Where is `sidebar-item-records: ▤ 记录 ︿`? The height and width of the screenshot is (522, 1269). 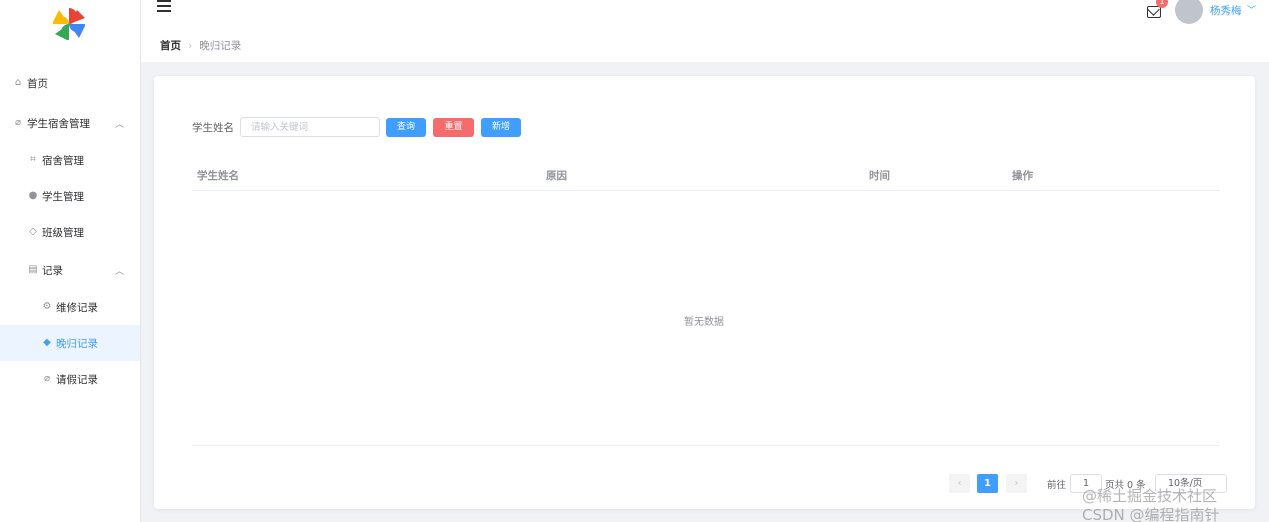
sidebar-item-records: ▤ 记录 ︿ is located at coordinates (70, 270).